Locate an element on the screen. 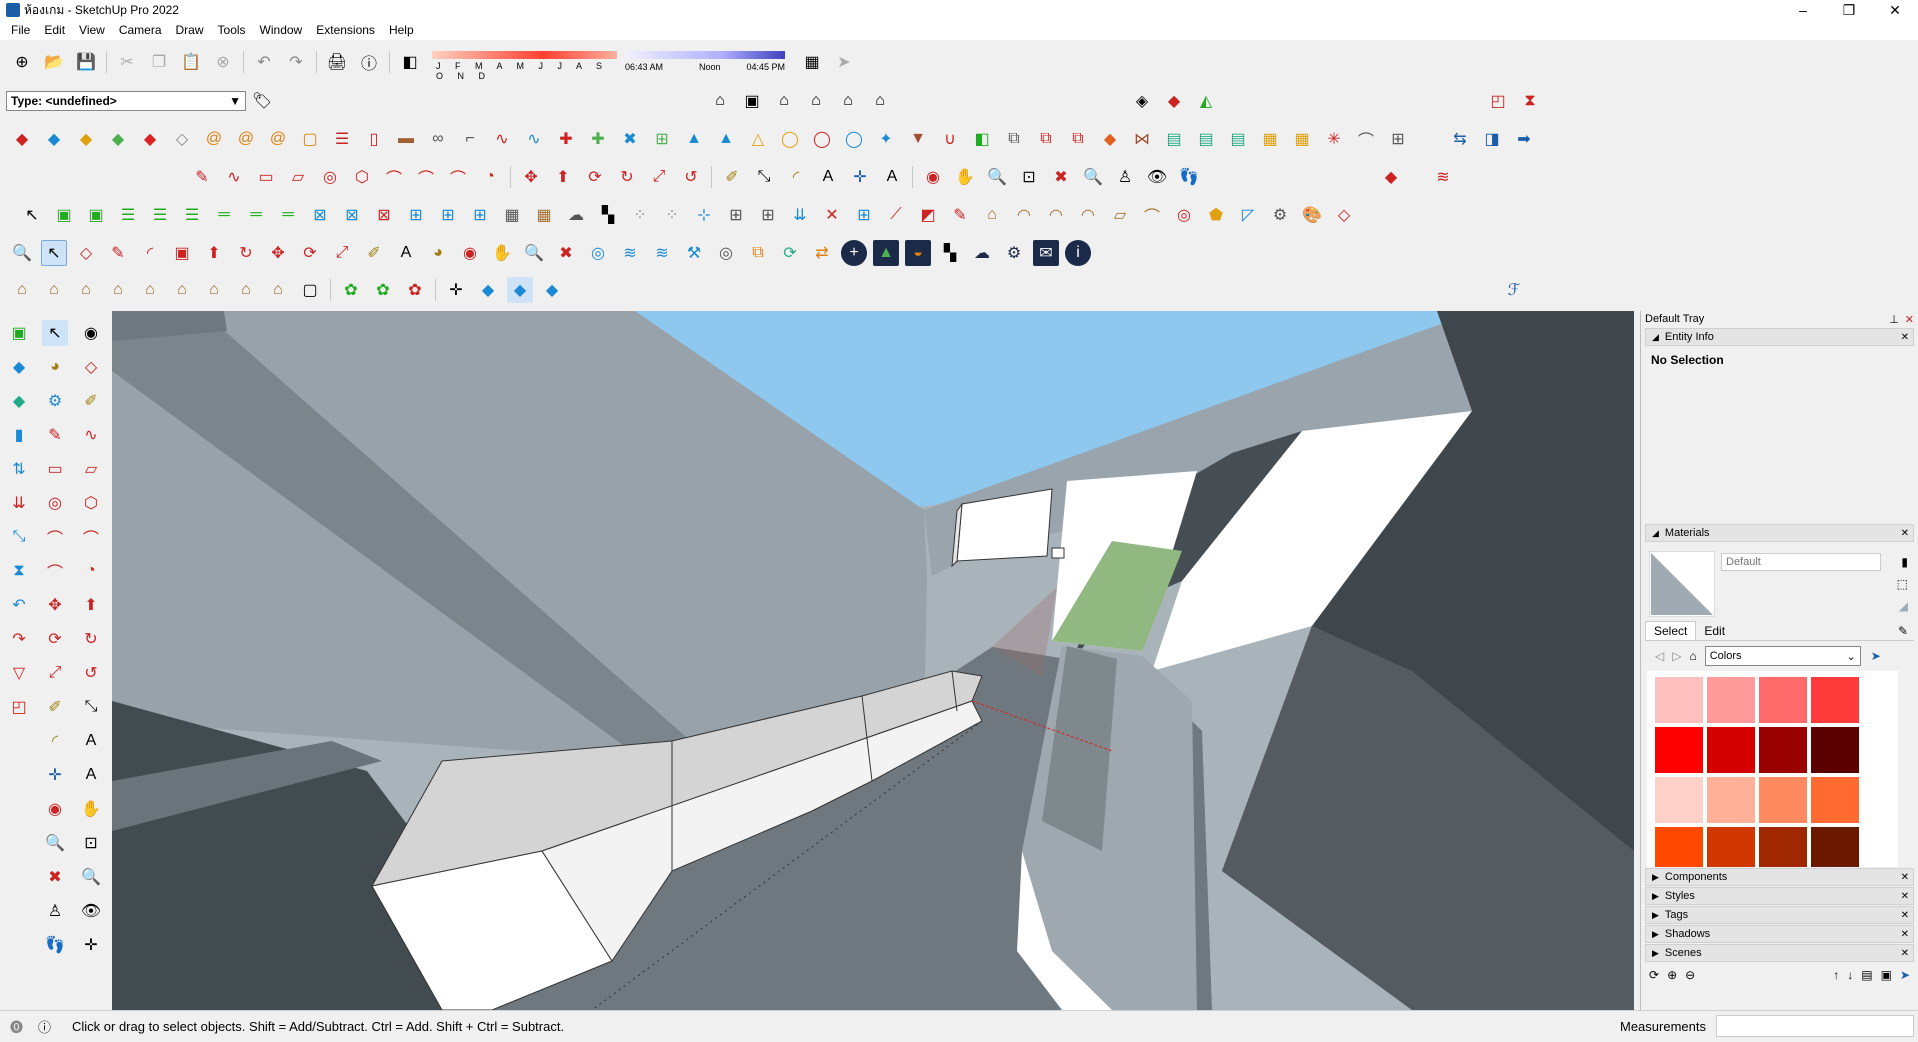 Image resolution: width=1918 pixels, height=1042 pixels. section-plane-icon: ◆ is located at coordinates (1391, 177).